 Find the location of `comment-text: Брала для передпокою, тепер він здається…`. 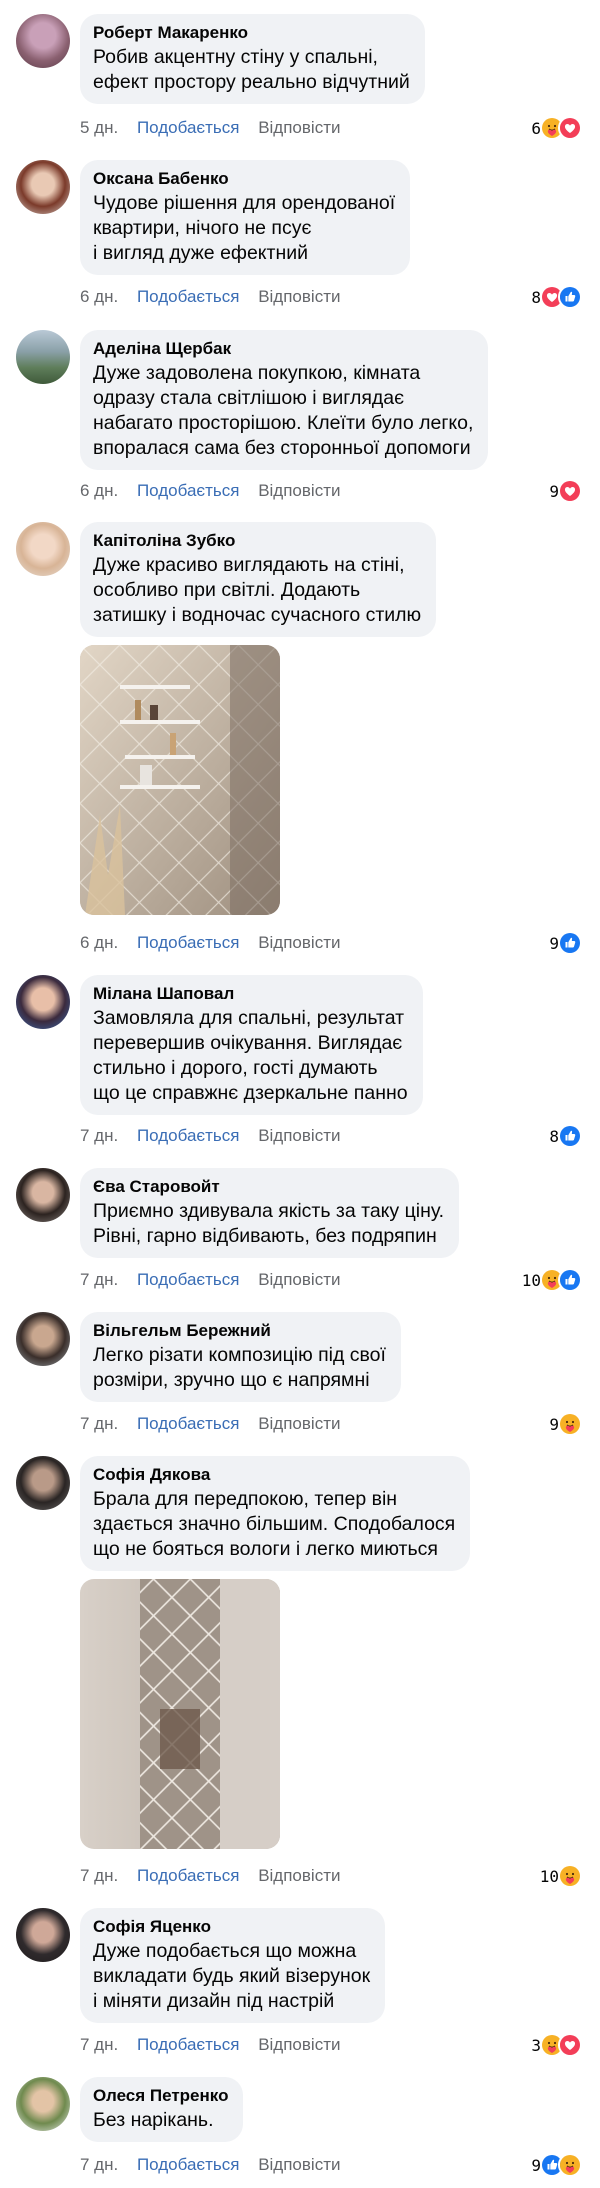

comment-text: Брала для передпокою, тепер він здається… is located at coordinates (274, 1524).